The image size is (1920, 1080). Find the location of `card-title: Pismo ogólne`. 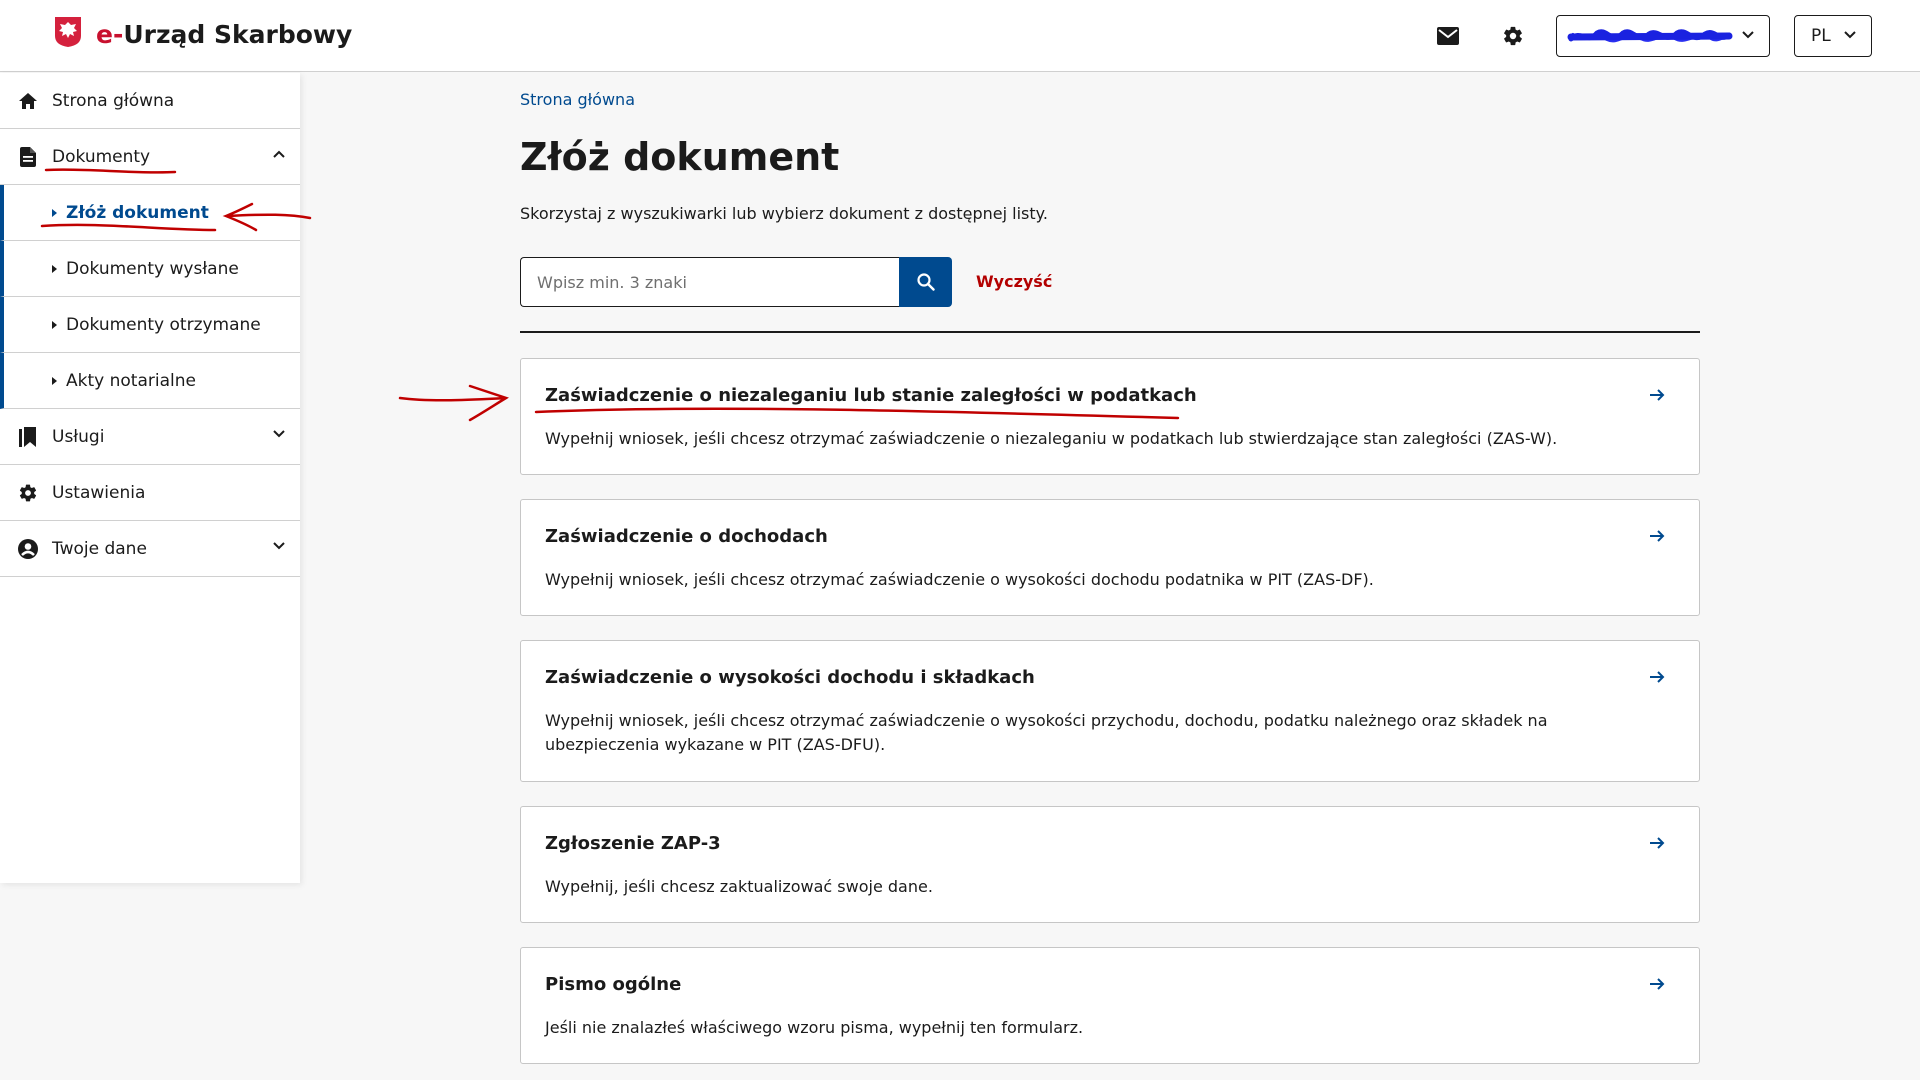

card-title: Pismo ogólne is located at coordinates (613, 984).